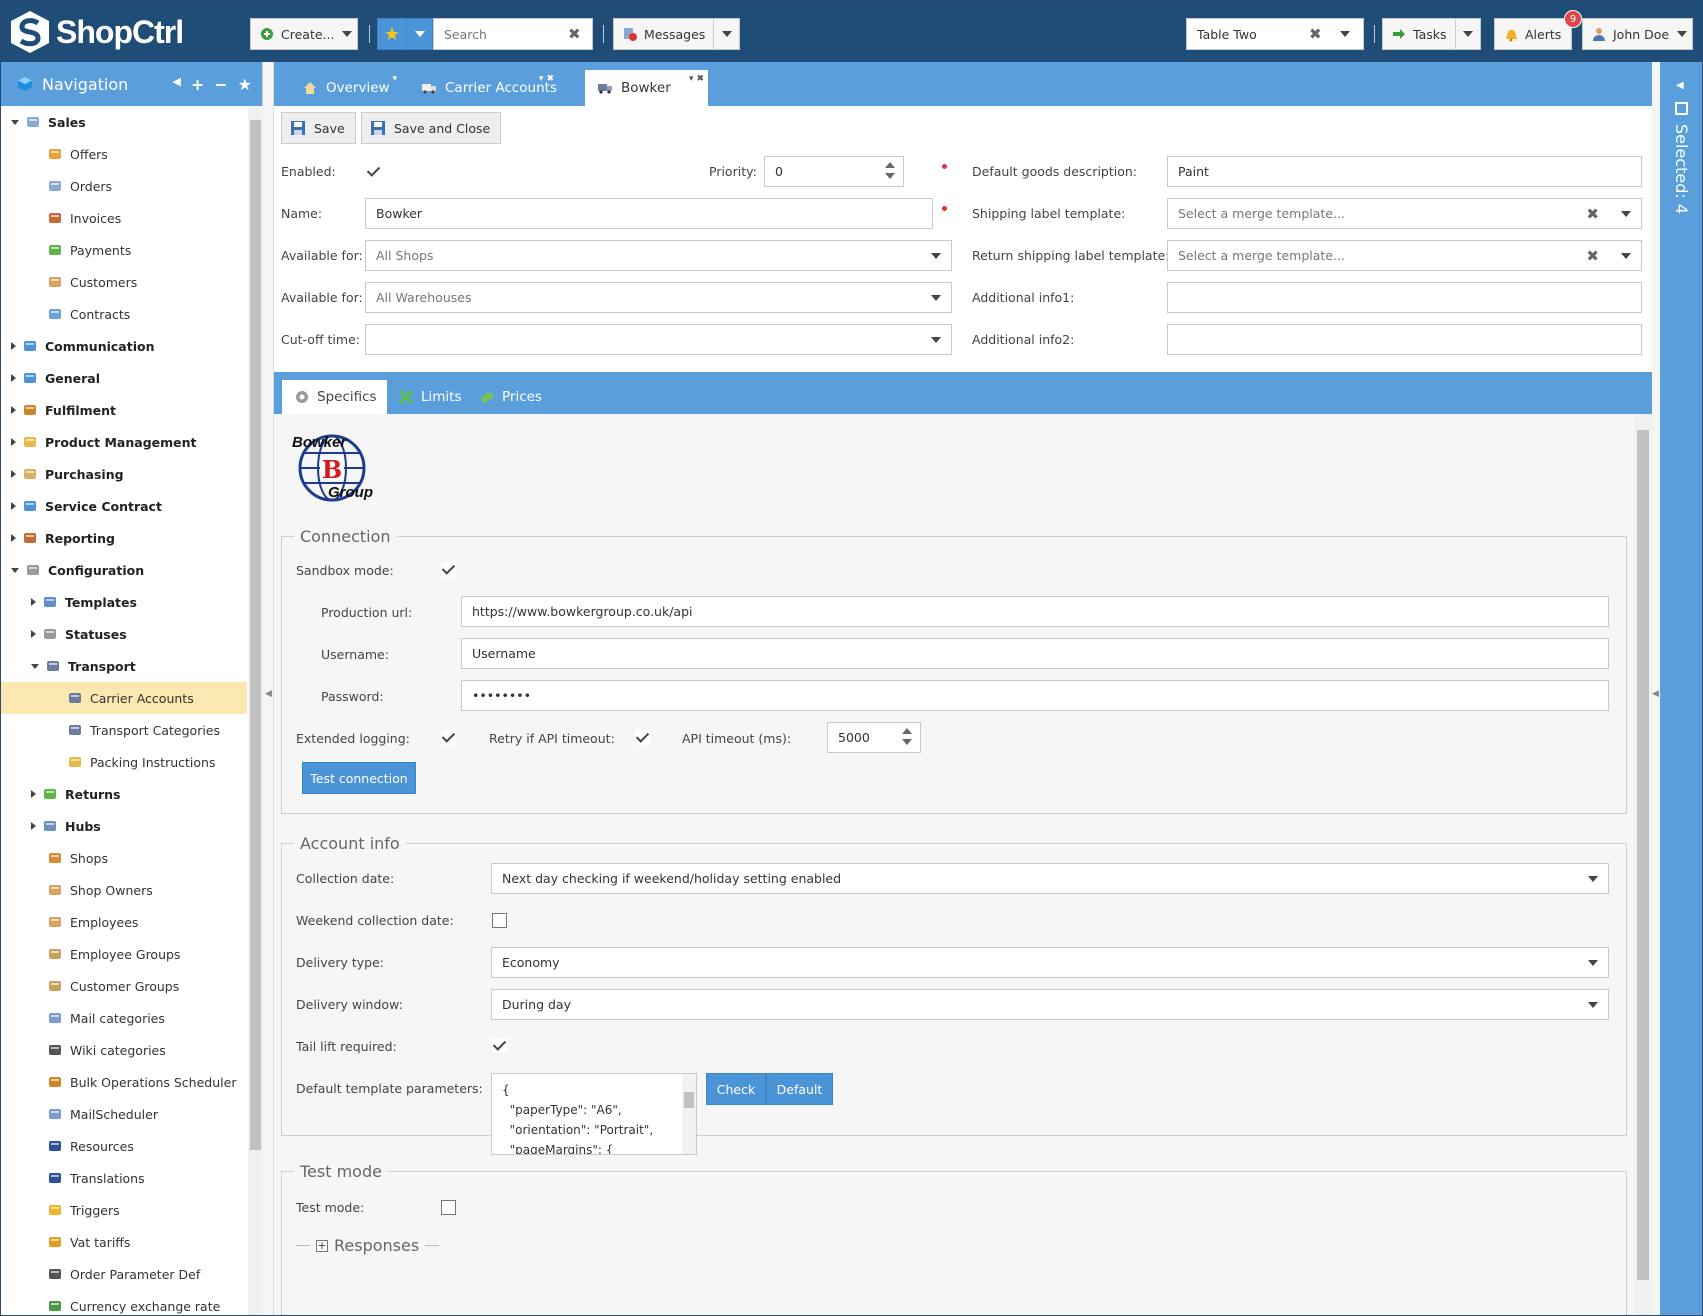 The height and width of the screenshot is (1316, 1703). What do you see at coordinates (448, 1207) in the screenshot?
I see `test-mode-checkbox` at bounding box center [448, 1207].